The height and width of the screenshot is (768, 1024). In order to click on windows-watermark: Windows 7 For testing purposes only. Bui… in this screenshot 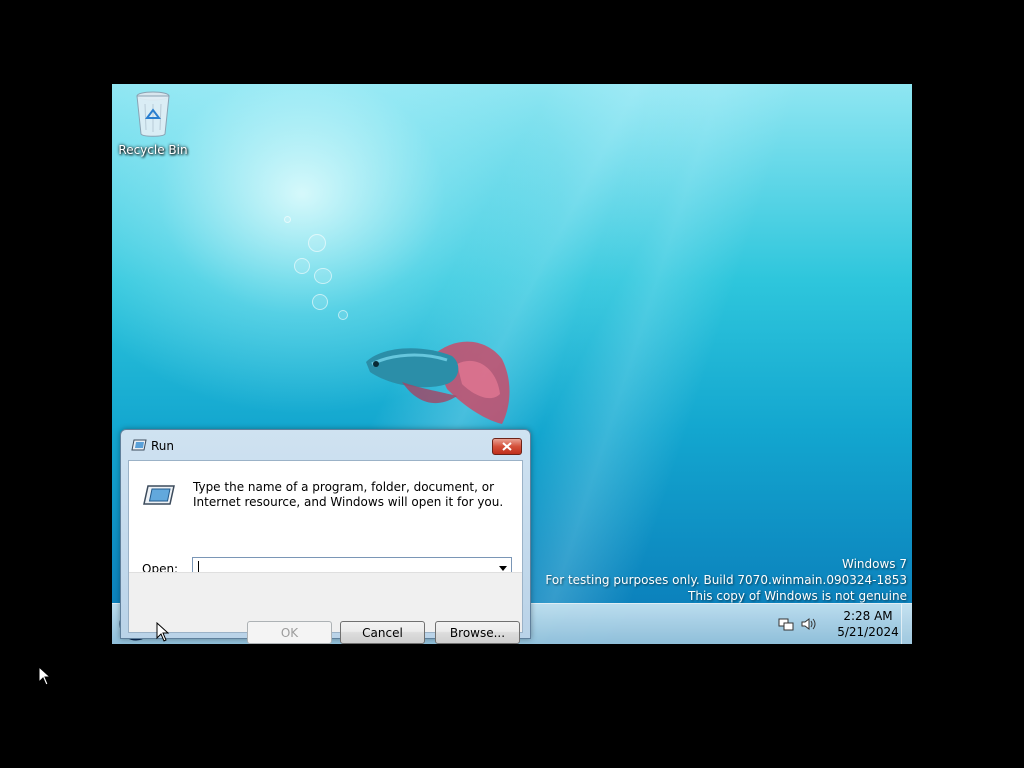, I will do `click(726, 580)`.